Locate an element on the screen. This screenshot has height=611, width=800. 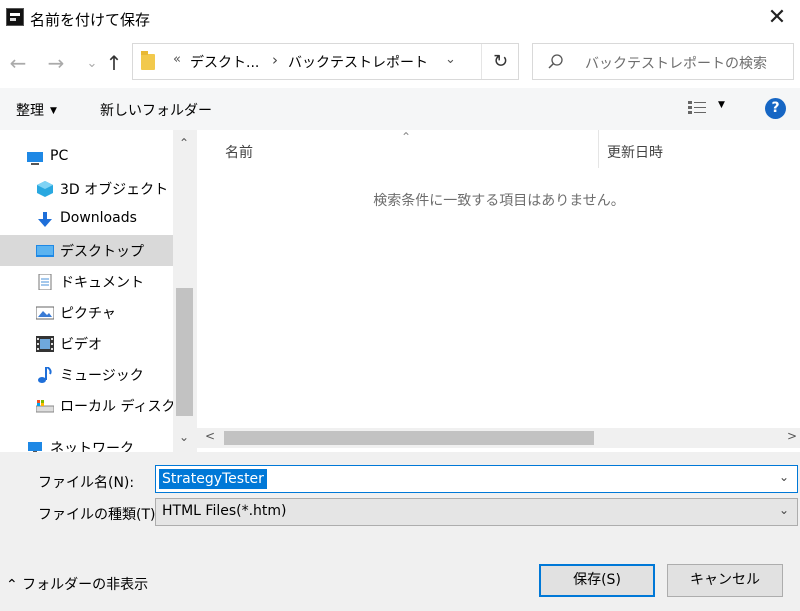
sidebar-item-pictures: ピクチャ is located at coordinates (86, 312).